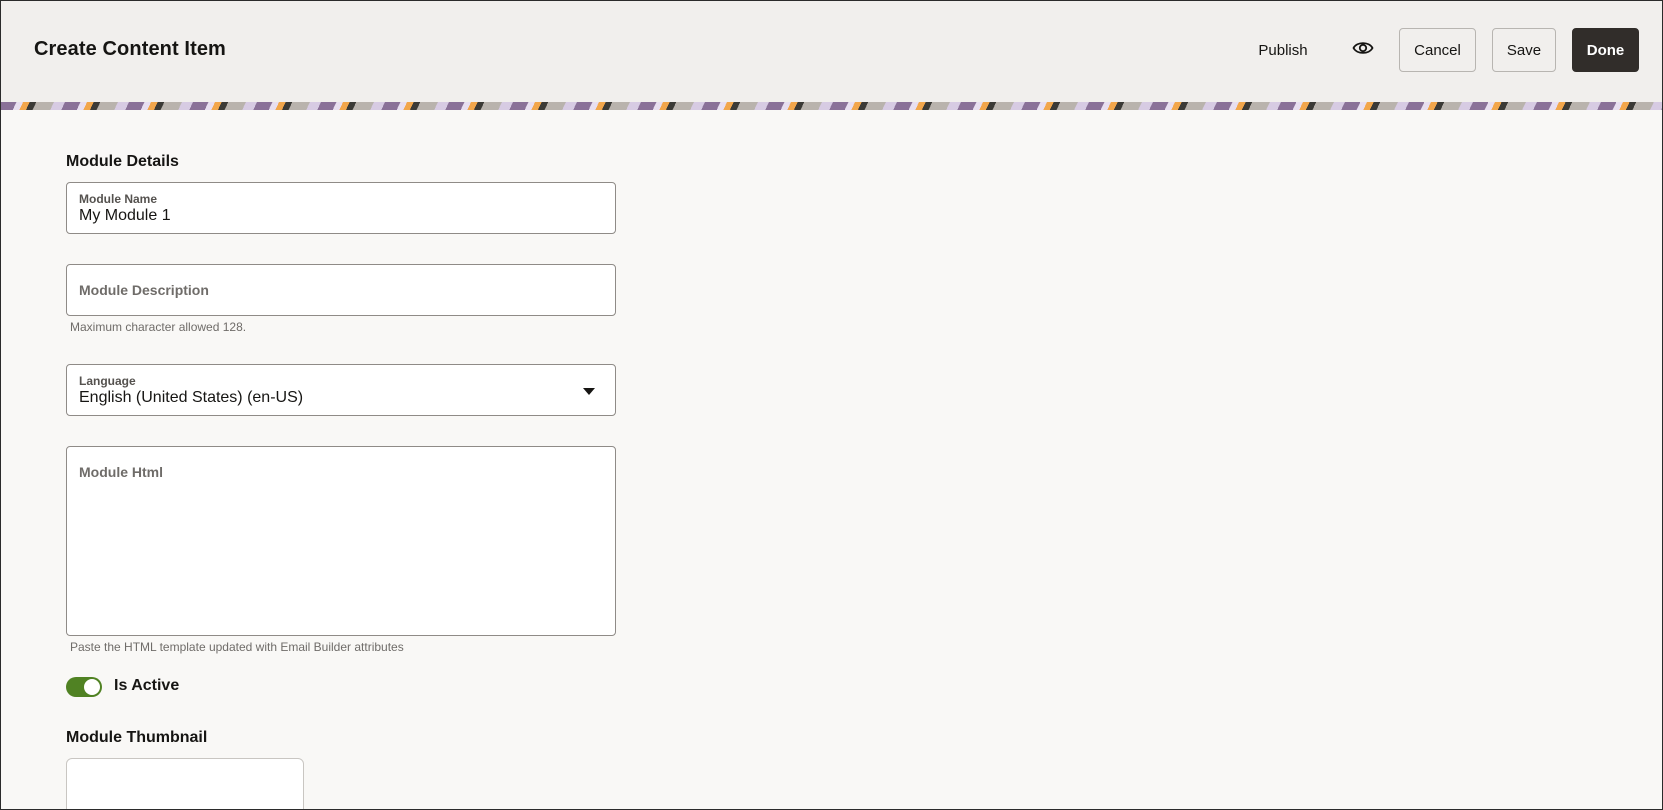  I want to click on cancel-button: Cancel, so click(1437, 50).